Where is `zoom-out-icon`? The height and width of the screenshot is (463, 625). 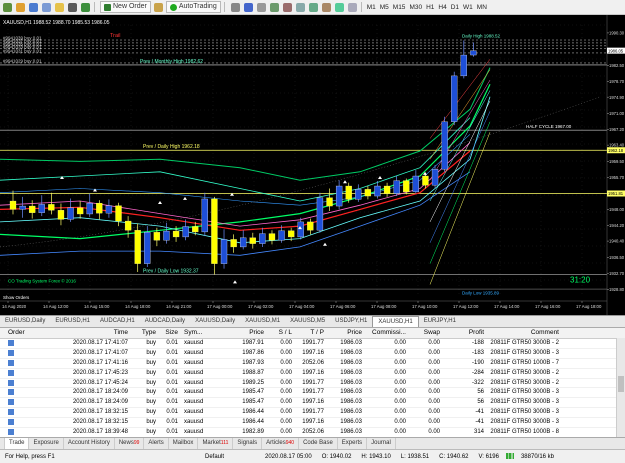
zoom-out-icon is located at coordinates (287, 7).